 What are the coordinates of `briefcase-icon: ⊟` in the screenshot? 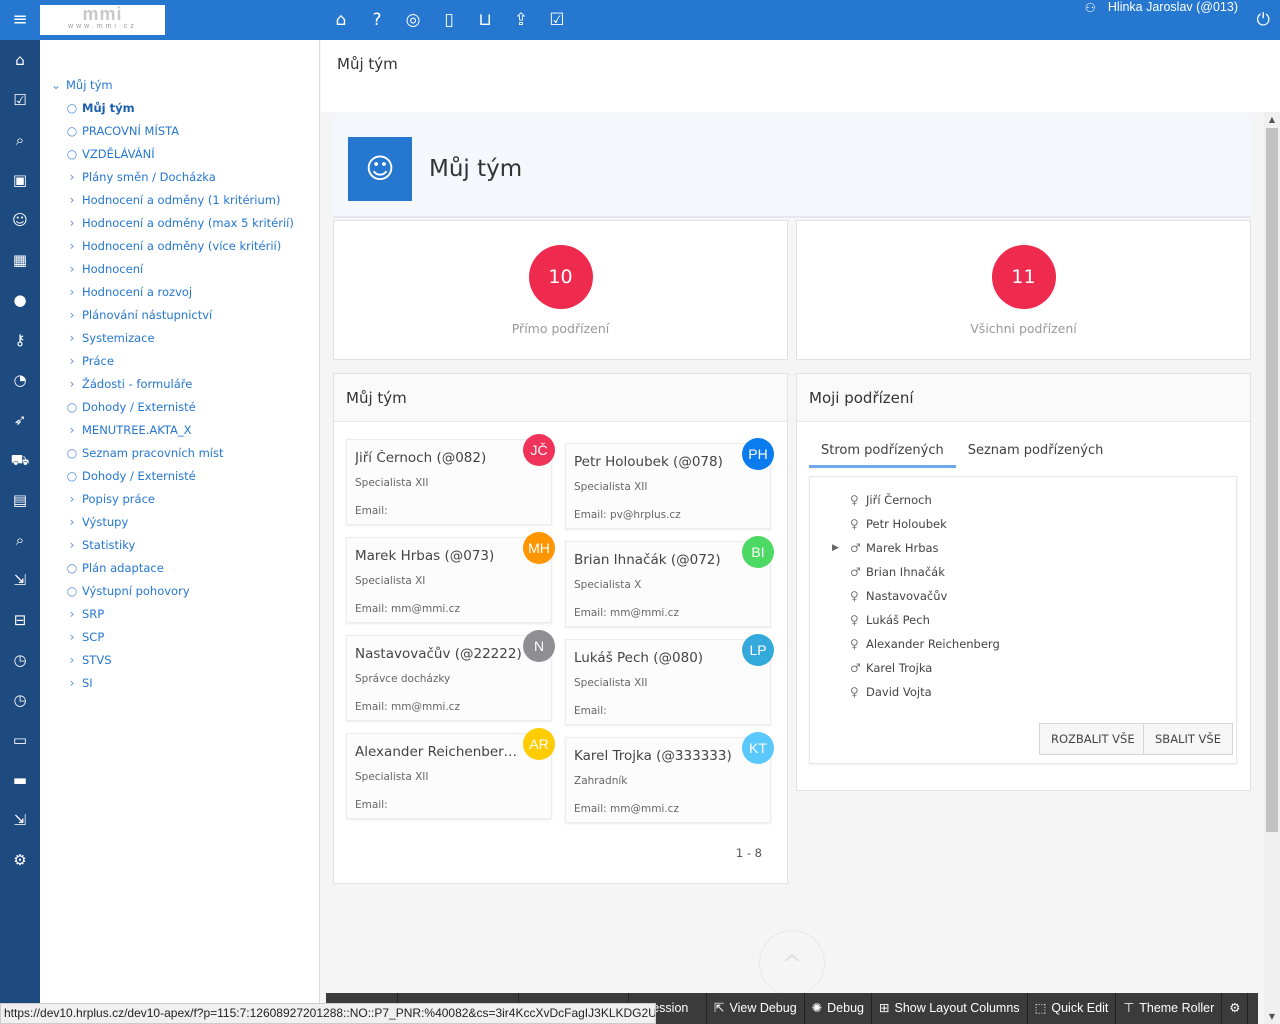 It's located at (20, 620).